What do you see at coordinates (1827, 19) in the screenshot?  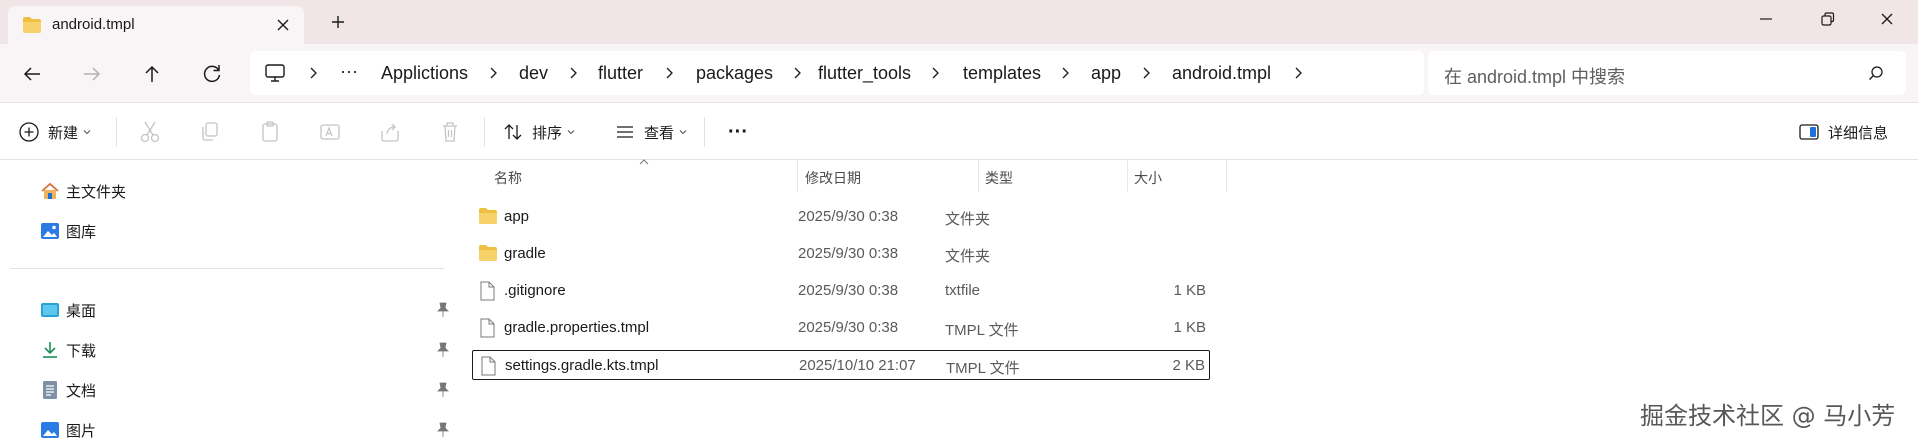 I see `restore-icon` at bounding box center [1827, 19].